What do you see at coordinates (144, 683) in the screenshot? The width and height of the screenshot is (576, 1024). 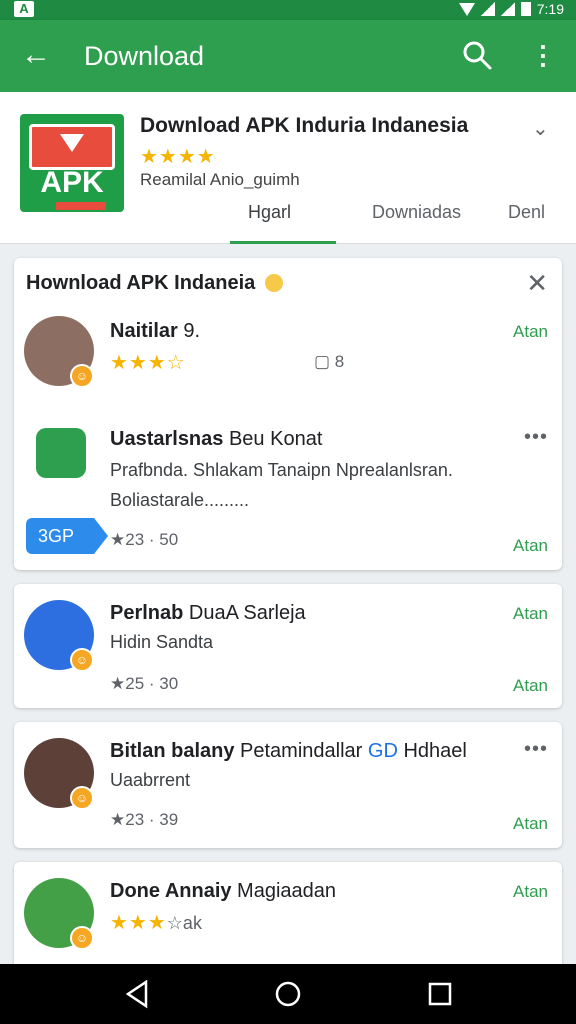 I see `item-rating: ★25 · 30` at bounding box center [144, 683].